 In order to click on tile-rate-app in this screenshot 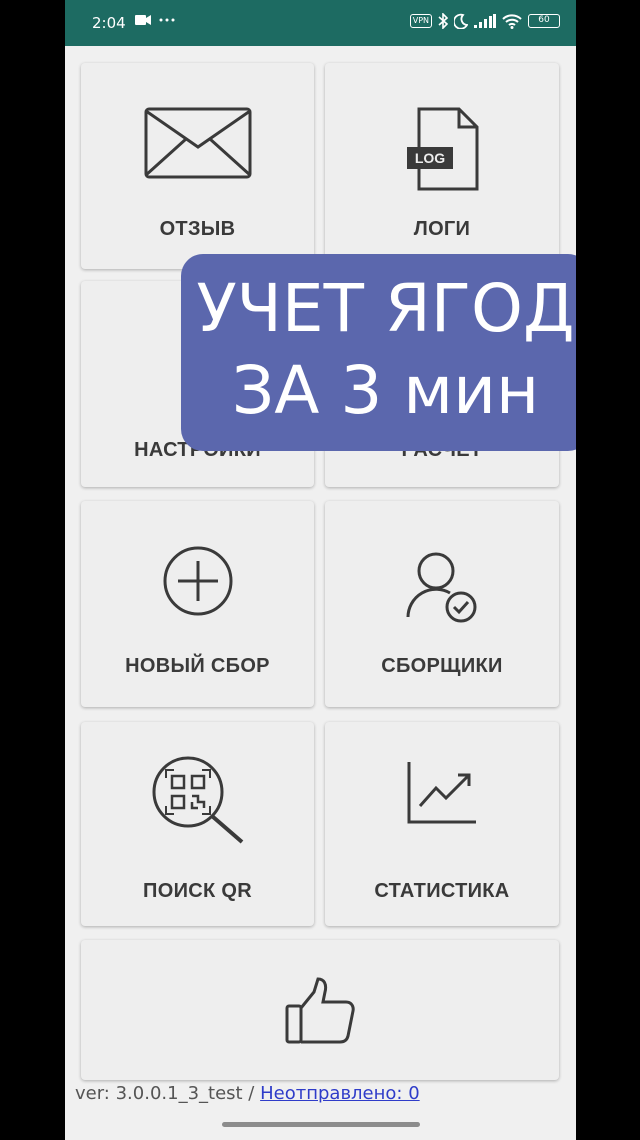, I will do `click(320, 1010)`.